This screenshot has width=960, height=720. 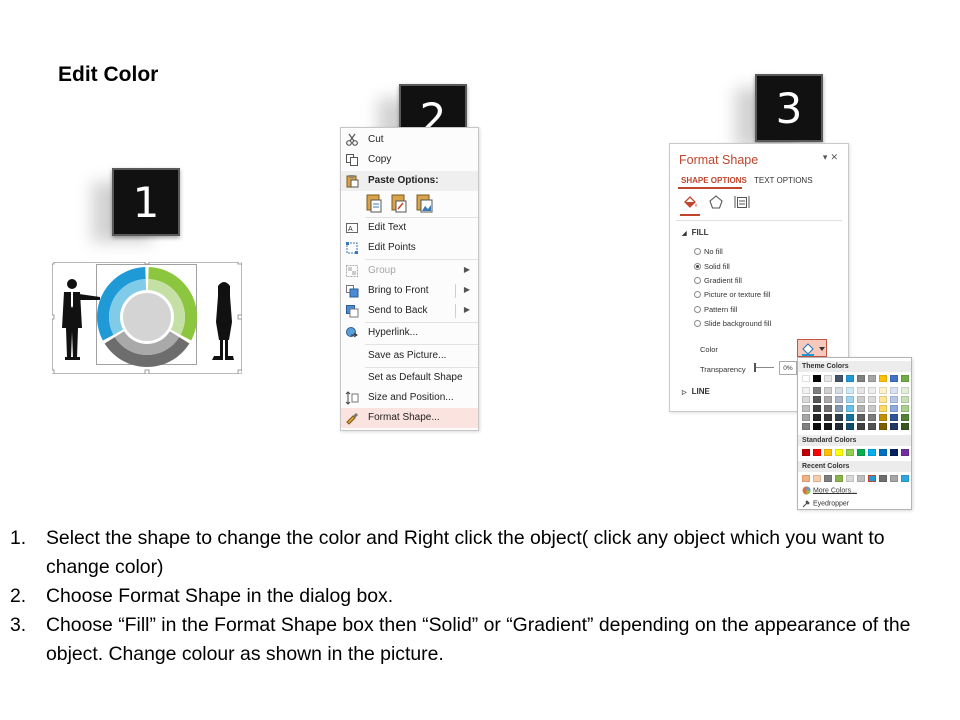 I want to click on fill-option-slide-background: Slide background fill, so click(x=732, y=323).